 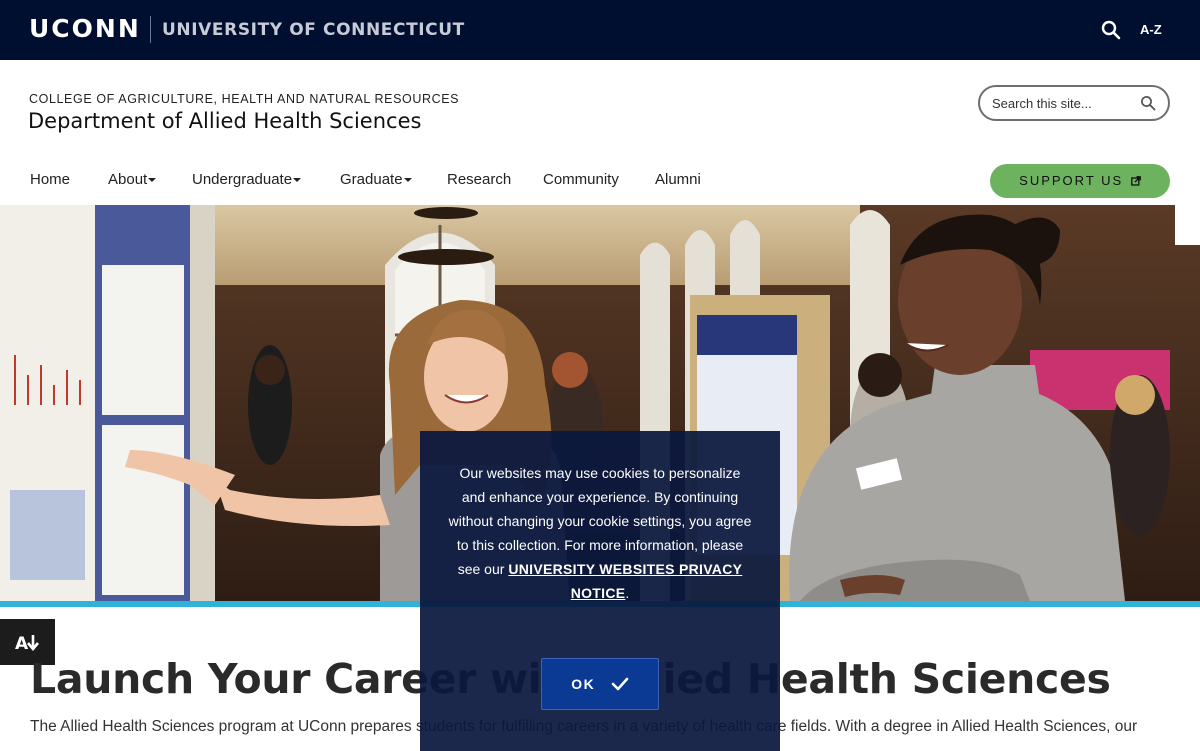 I want to click on nav-item-alumni: Alumni, so click(x=678, y=179).